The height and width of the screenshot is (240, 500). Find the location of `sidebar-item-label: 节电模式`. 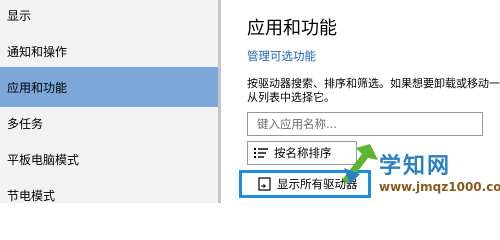

sidebar-item-label: 节电模式 is located at coordinates (31, 195).